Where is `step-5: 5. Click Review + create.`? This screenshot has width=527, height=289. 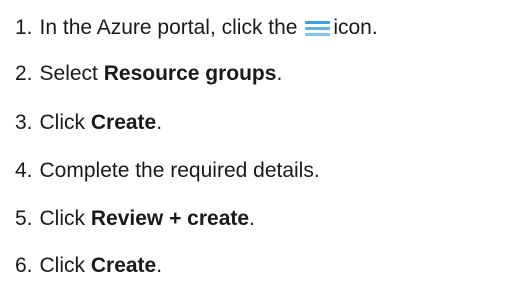 step-5: 5. Click Review + create. is located at coordinates (135, 219).